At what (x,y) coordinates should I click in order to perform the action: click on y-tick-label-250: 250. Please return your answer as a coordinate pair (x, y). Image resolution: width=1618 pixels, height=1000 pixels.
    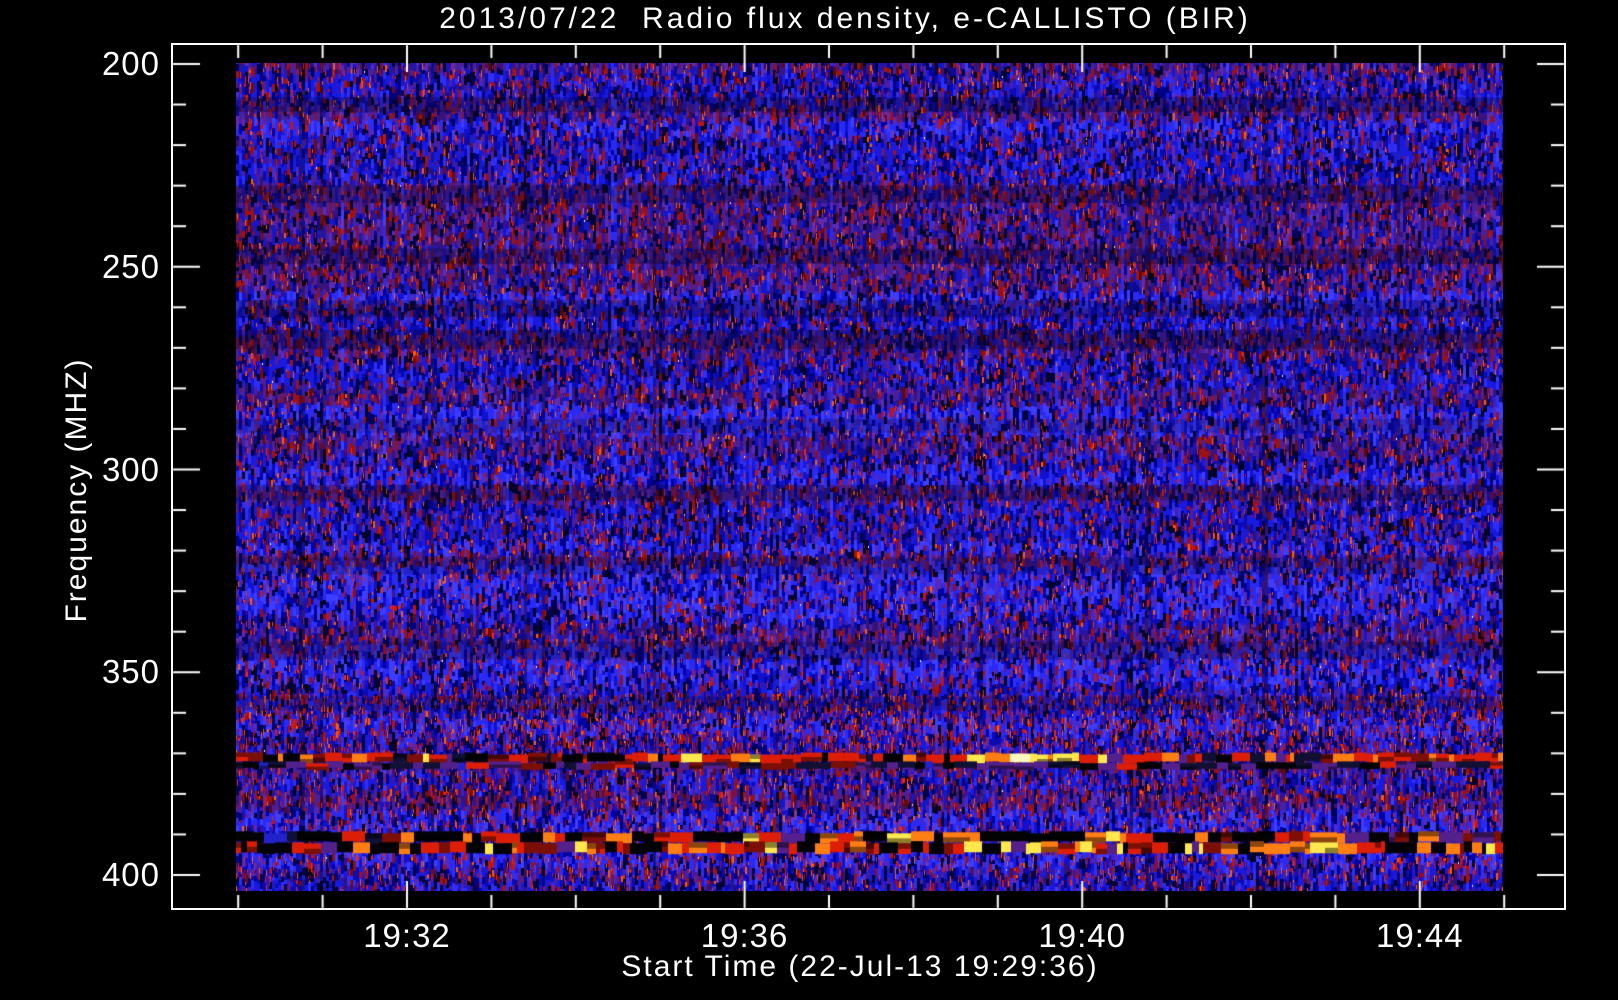
    Looking at the image, I should click on (130, 266).